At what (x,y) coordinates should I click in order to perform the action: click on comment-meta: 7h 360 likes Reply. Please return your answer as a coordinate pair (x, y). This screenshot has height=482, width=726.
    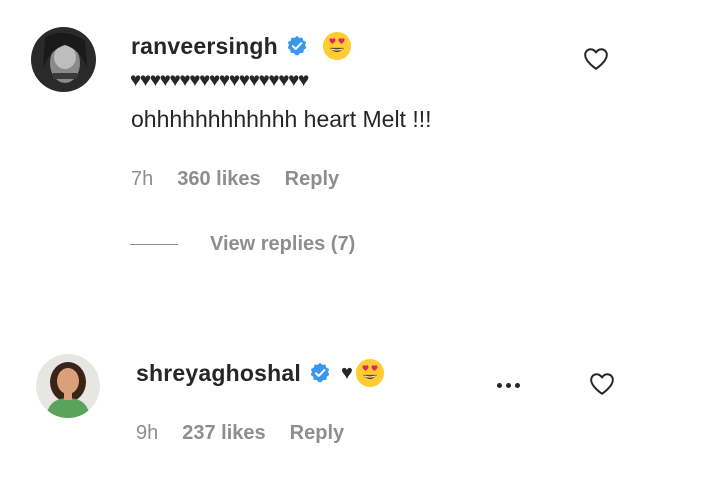
    Looking at the image, I should click on (235, 179).